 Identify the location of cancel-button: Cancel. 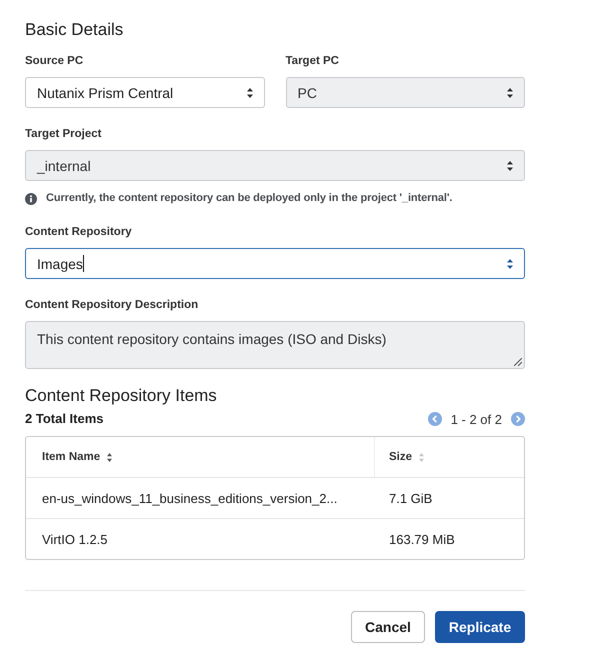
(388, 627).